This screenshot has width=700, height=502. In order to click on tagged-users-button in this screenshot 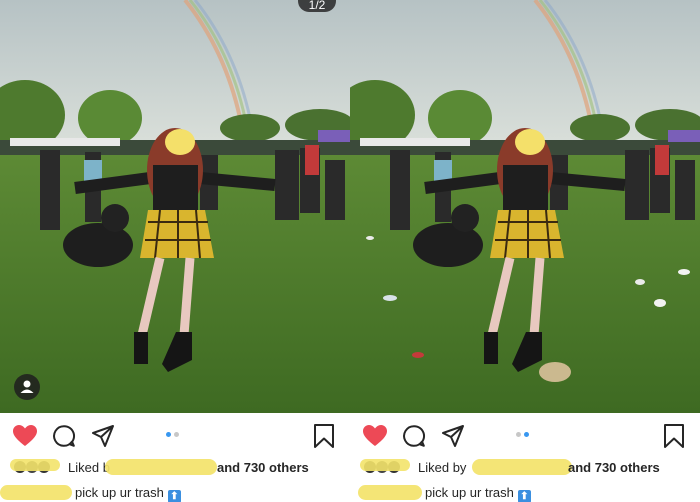, I will do `click(27, 387)`.